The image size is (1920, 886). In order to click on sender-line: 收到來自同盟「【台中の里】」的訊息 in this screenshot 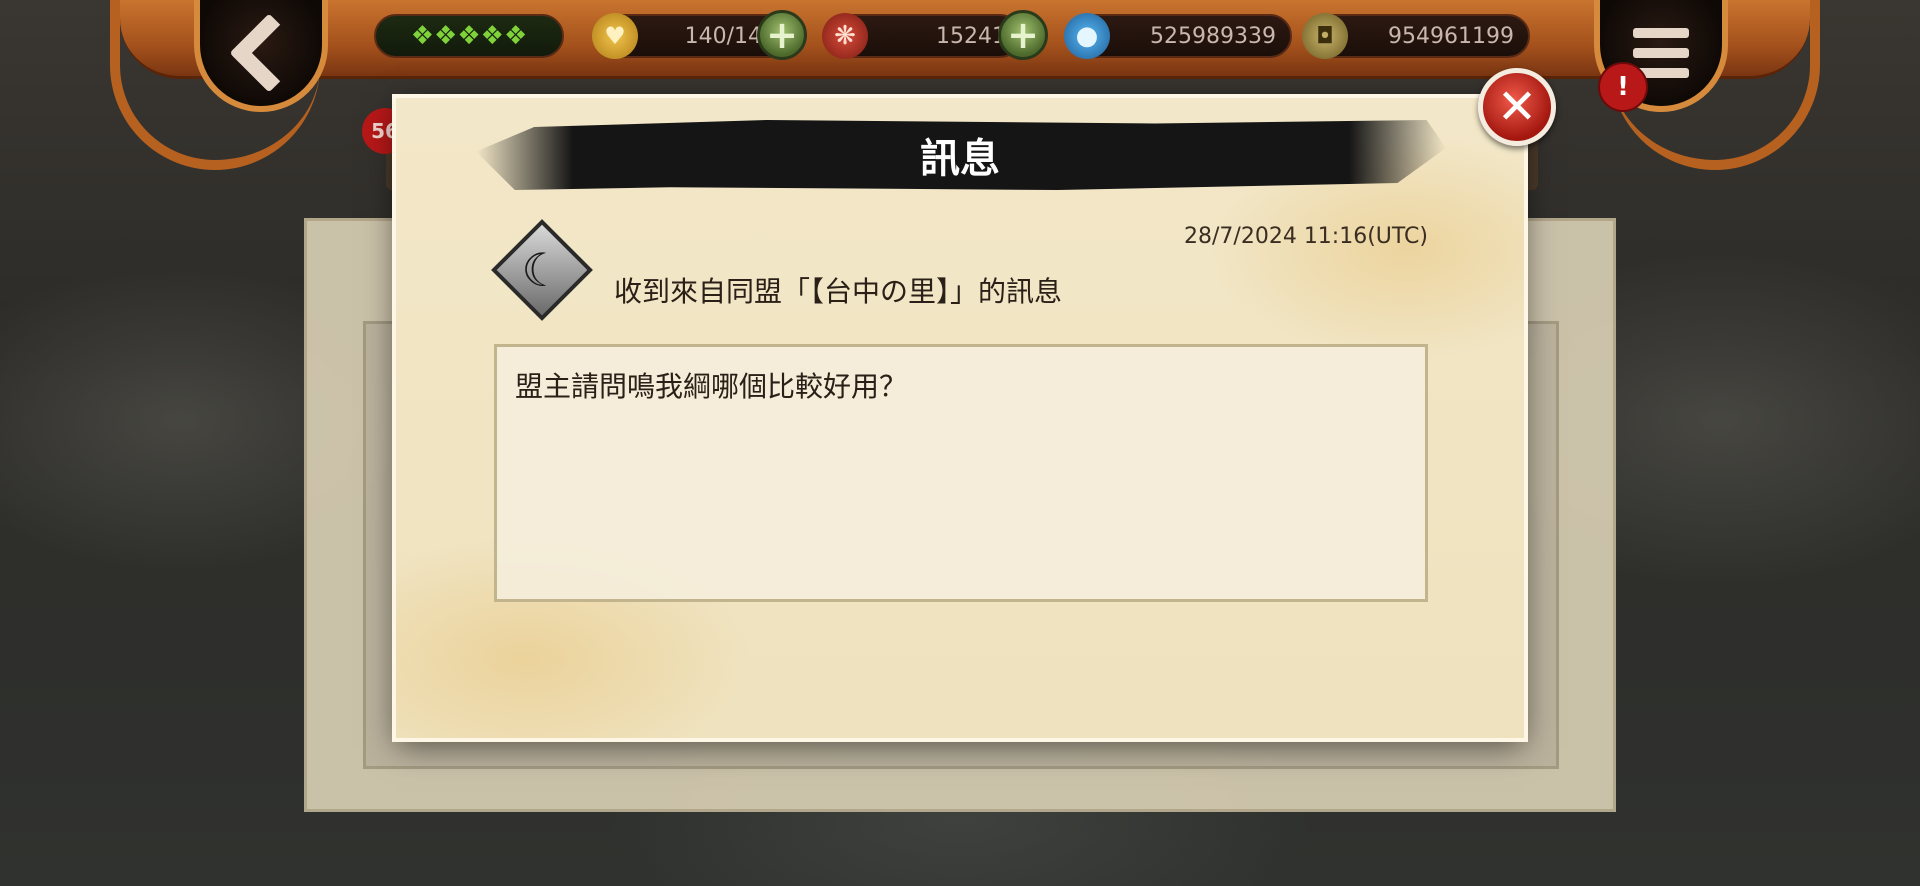, I will do `click(838, 291)`.